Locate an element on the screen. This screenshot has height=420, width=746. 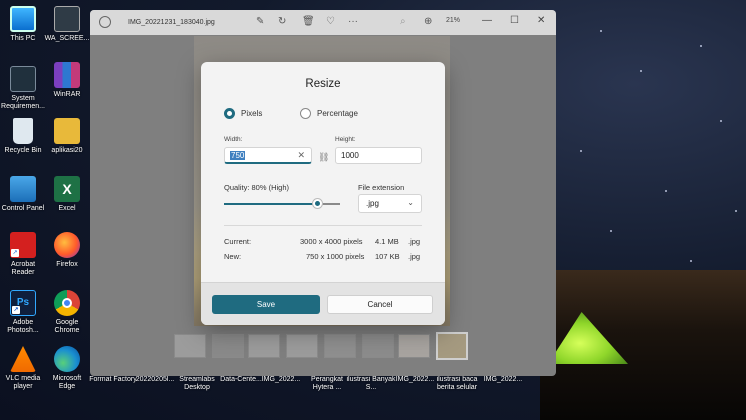
maximize-button: ☐ is located at coordinates (514, 20).